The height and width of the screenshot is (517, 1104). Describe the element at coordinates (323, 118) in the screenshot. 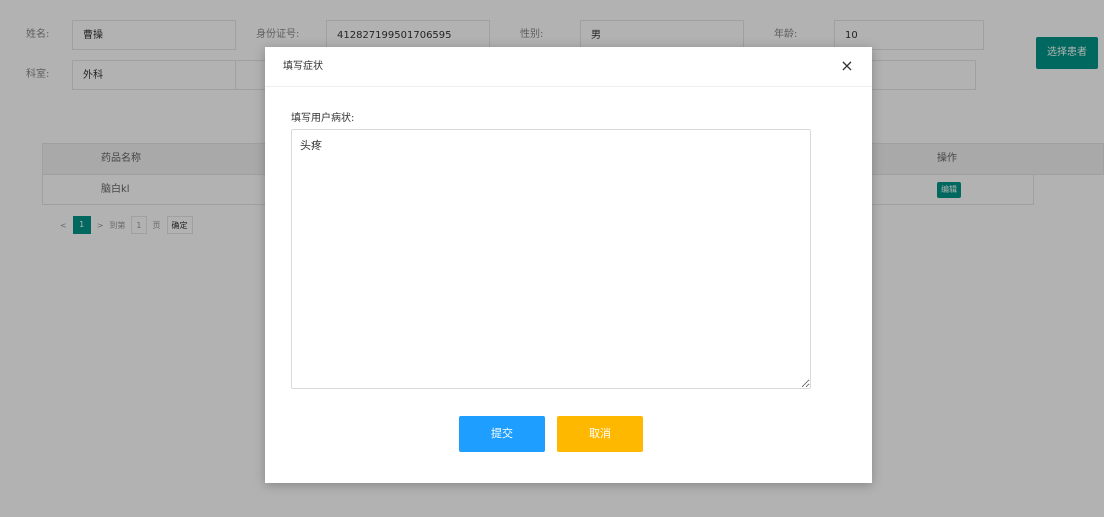

I see `symptom-field-label: 填写用户病状:` at that location.